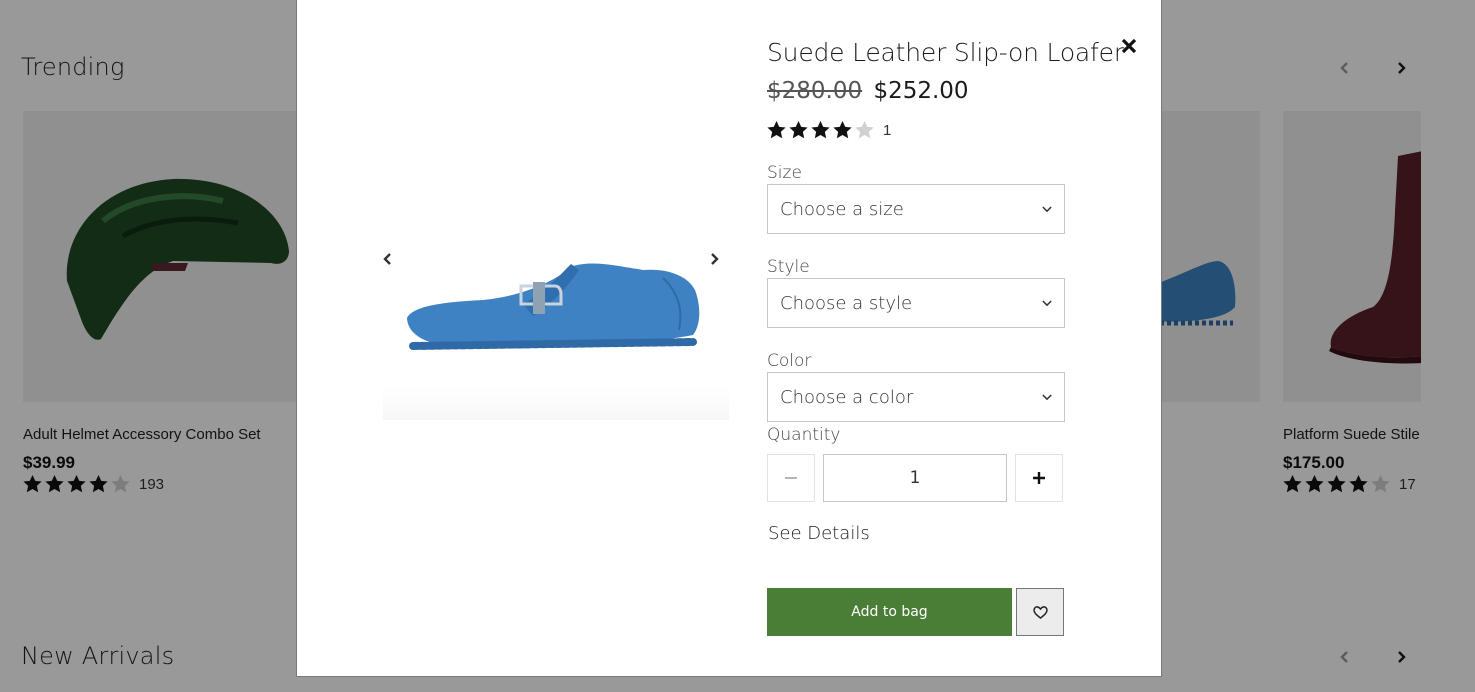 Image resolution: width=1475 pixels, height=692 pixels. What do you see at coordinates (788, 267) in the screenshot?
I see `style-label: Style` at bounding box center [788, 267].